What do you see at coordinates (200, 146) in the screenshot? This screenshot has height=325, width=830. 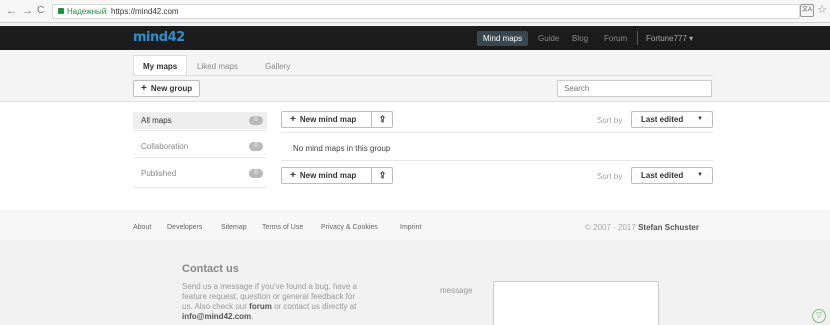 I see `sidebar-item-collaboration: Collaboration 0` at bounding box center [200, 146].